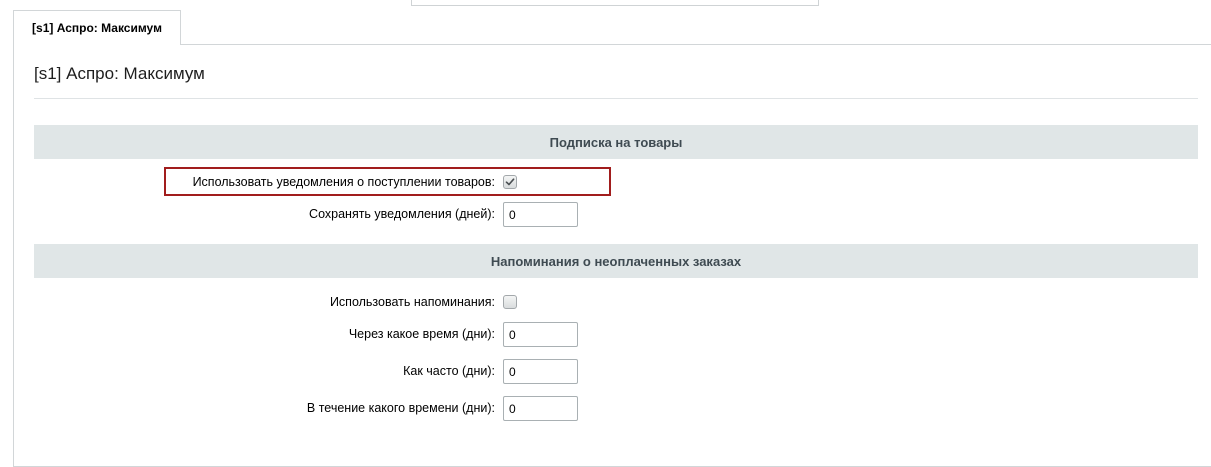 Image resolution: width=1211 pixels, height=467 pixels. Describe the element at coordinates (119, 73) in the screenshot. I see `page-title: [s1] Аспро: Максимум` at that location.